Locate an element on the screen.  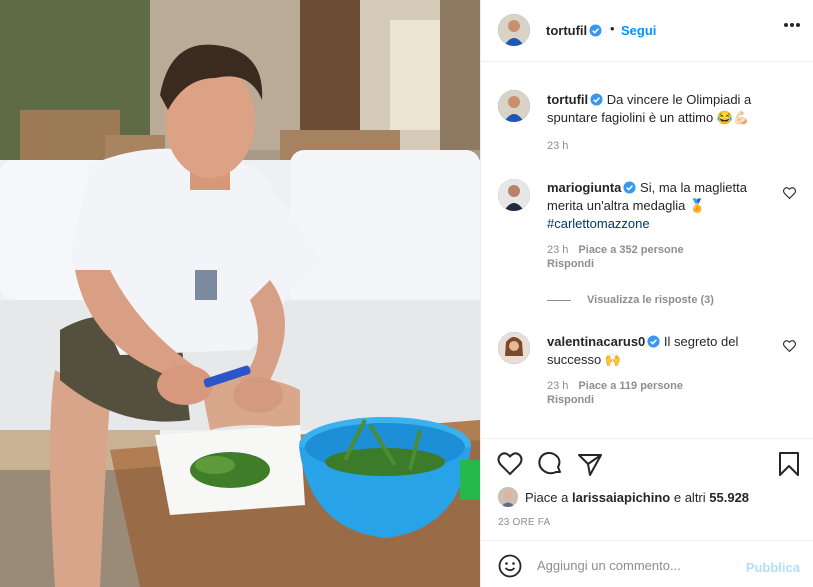
post-timestamp: 23 ORE FA is located at coordinates (524, 522).